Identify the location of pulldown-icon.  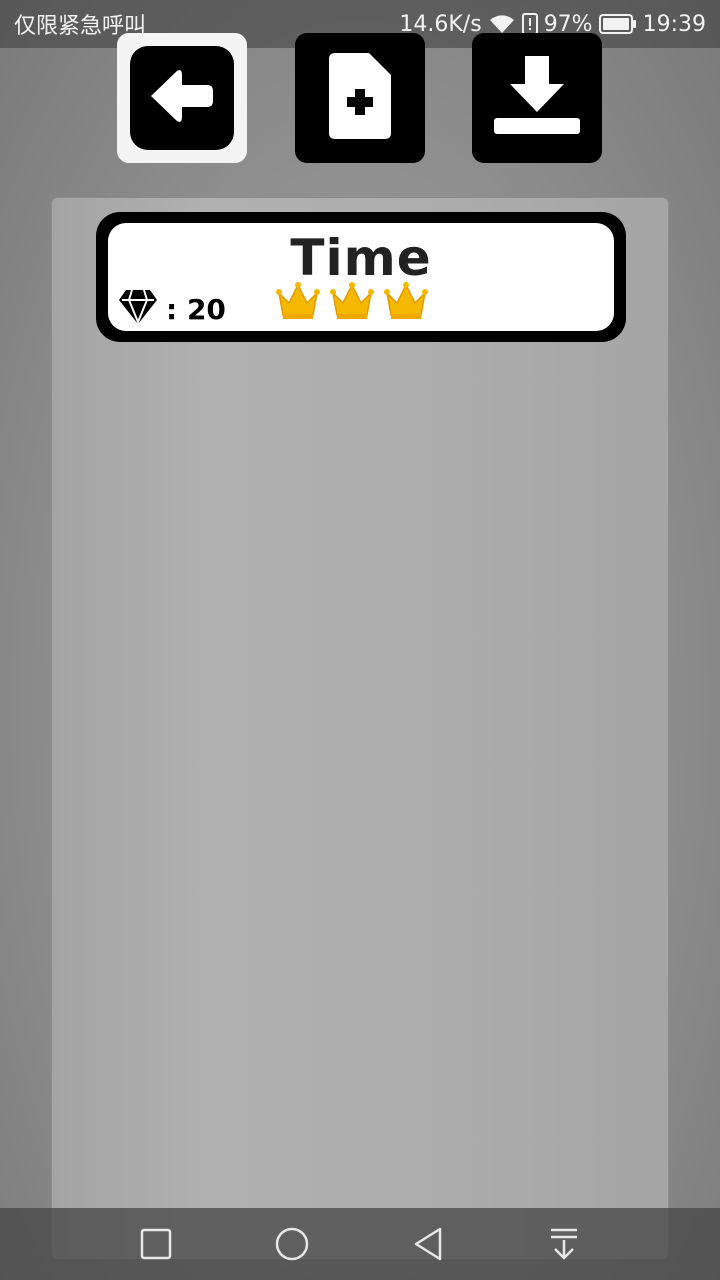
(564, 1246).